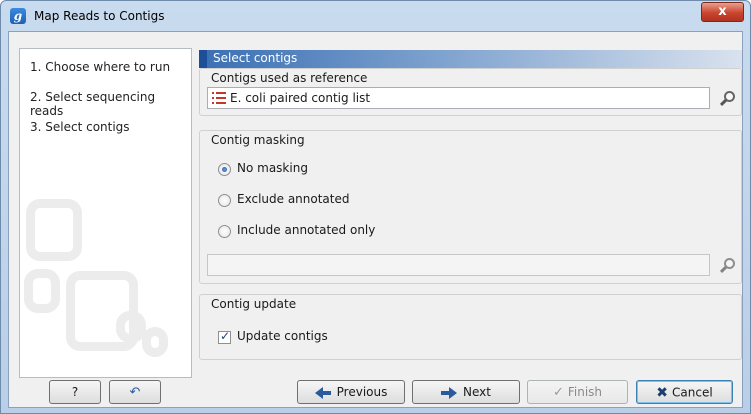 The width and height of the screenshot is (751, 414). Describe the element at coordinates (306, 230) in the screenshot. I see `include-annotated-only-label: Include annotated only` at that location.